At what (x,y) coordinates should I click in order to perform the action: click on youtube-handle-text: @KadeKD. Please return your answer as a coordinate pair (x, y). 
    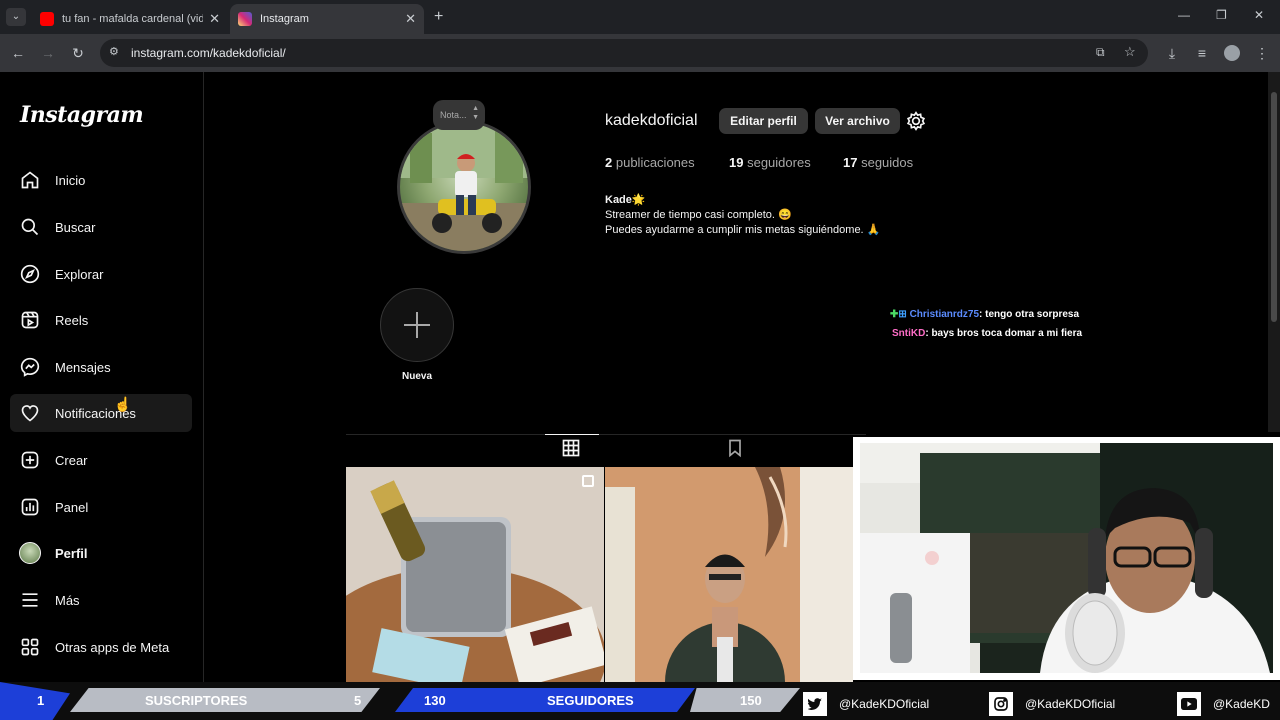
    Looking at the image, I should click on (1241, 704).